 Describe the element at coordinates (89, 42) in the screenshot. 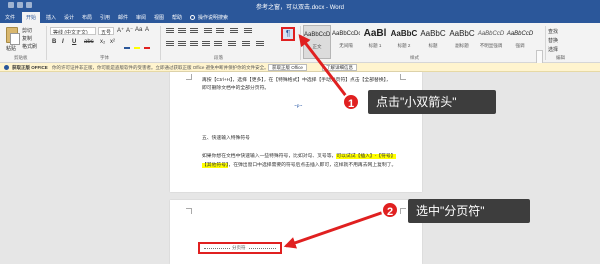

I see `strikethrough-button: abc` at that location.